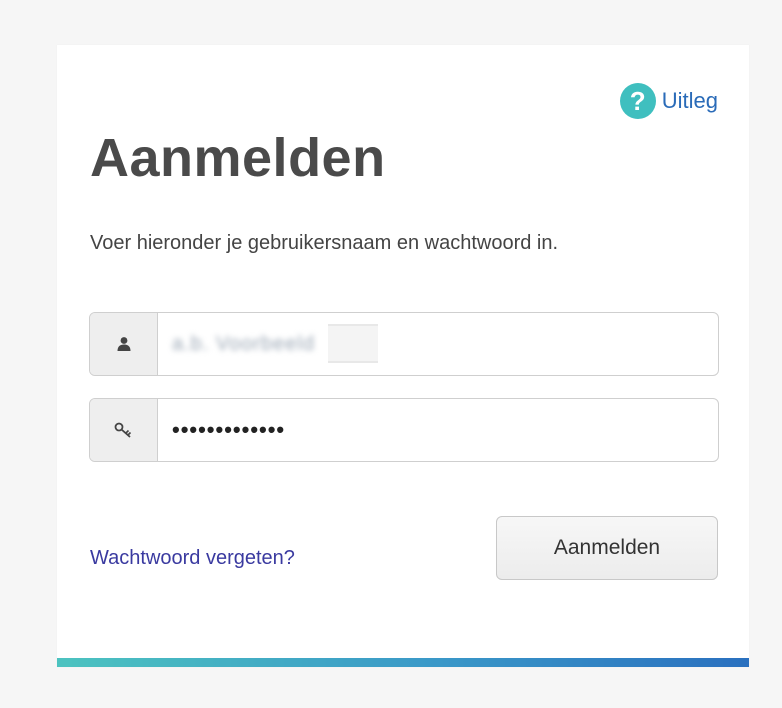 This screenshot has height=708, width=782. Describe the element at coordinates (353, 343) in the screenshot. I see `ghost-overlay` at that location.